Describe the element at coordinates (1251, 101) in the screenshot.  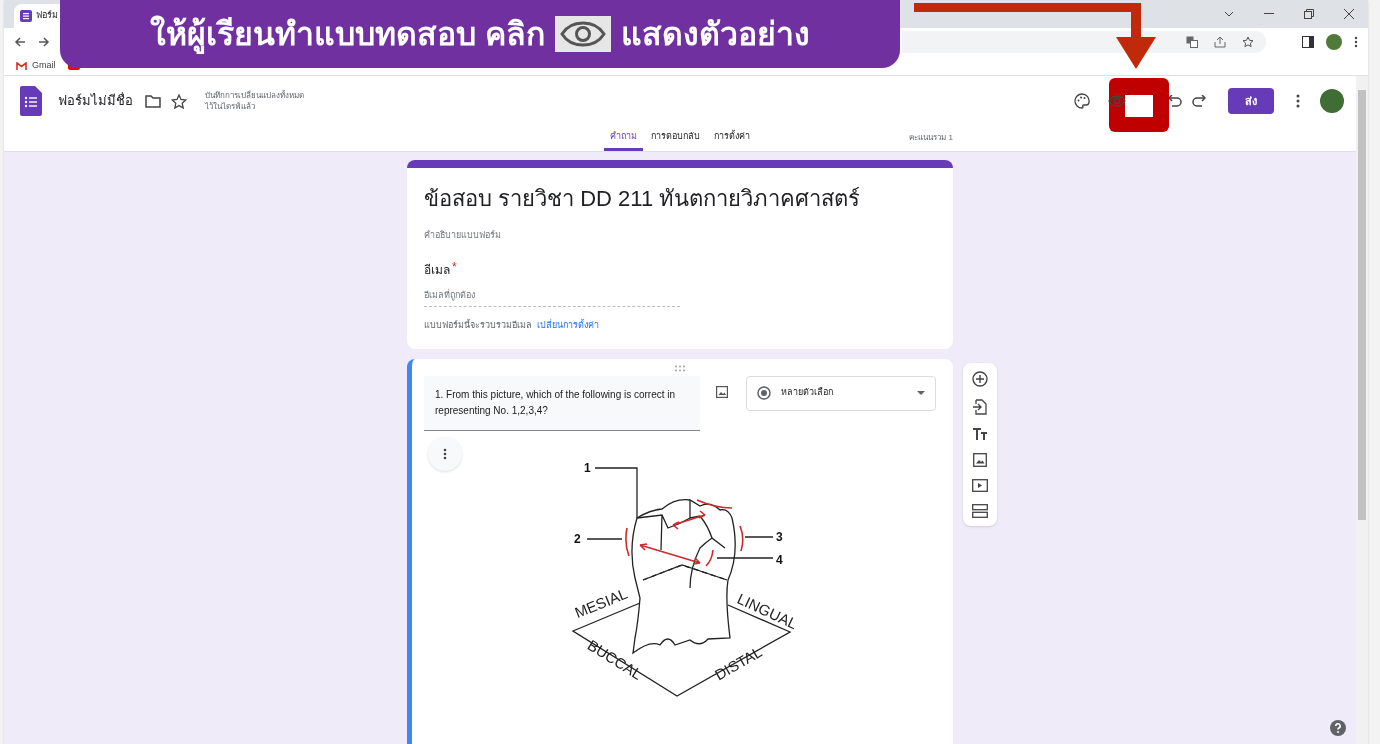
I see `send-button: ส่ง` at that location.